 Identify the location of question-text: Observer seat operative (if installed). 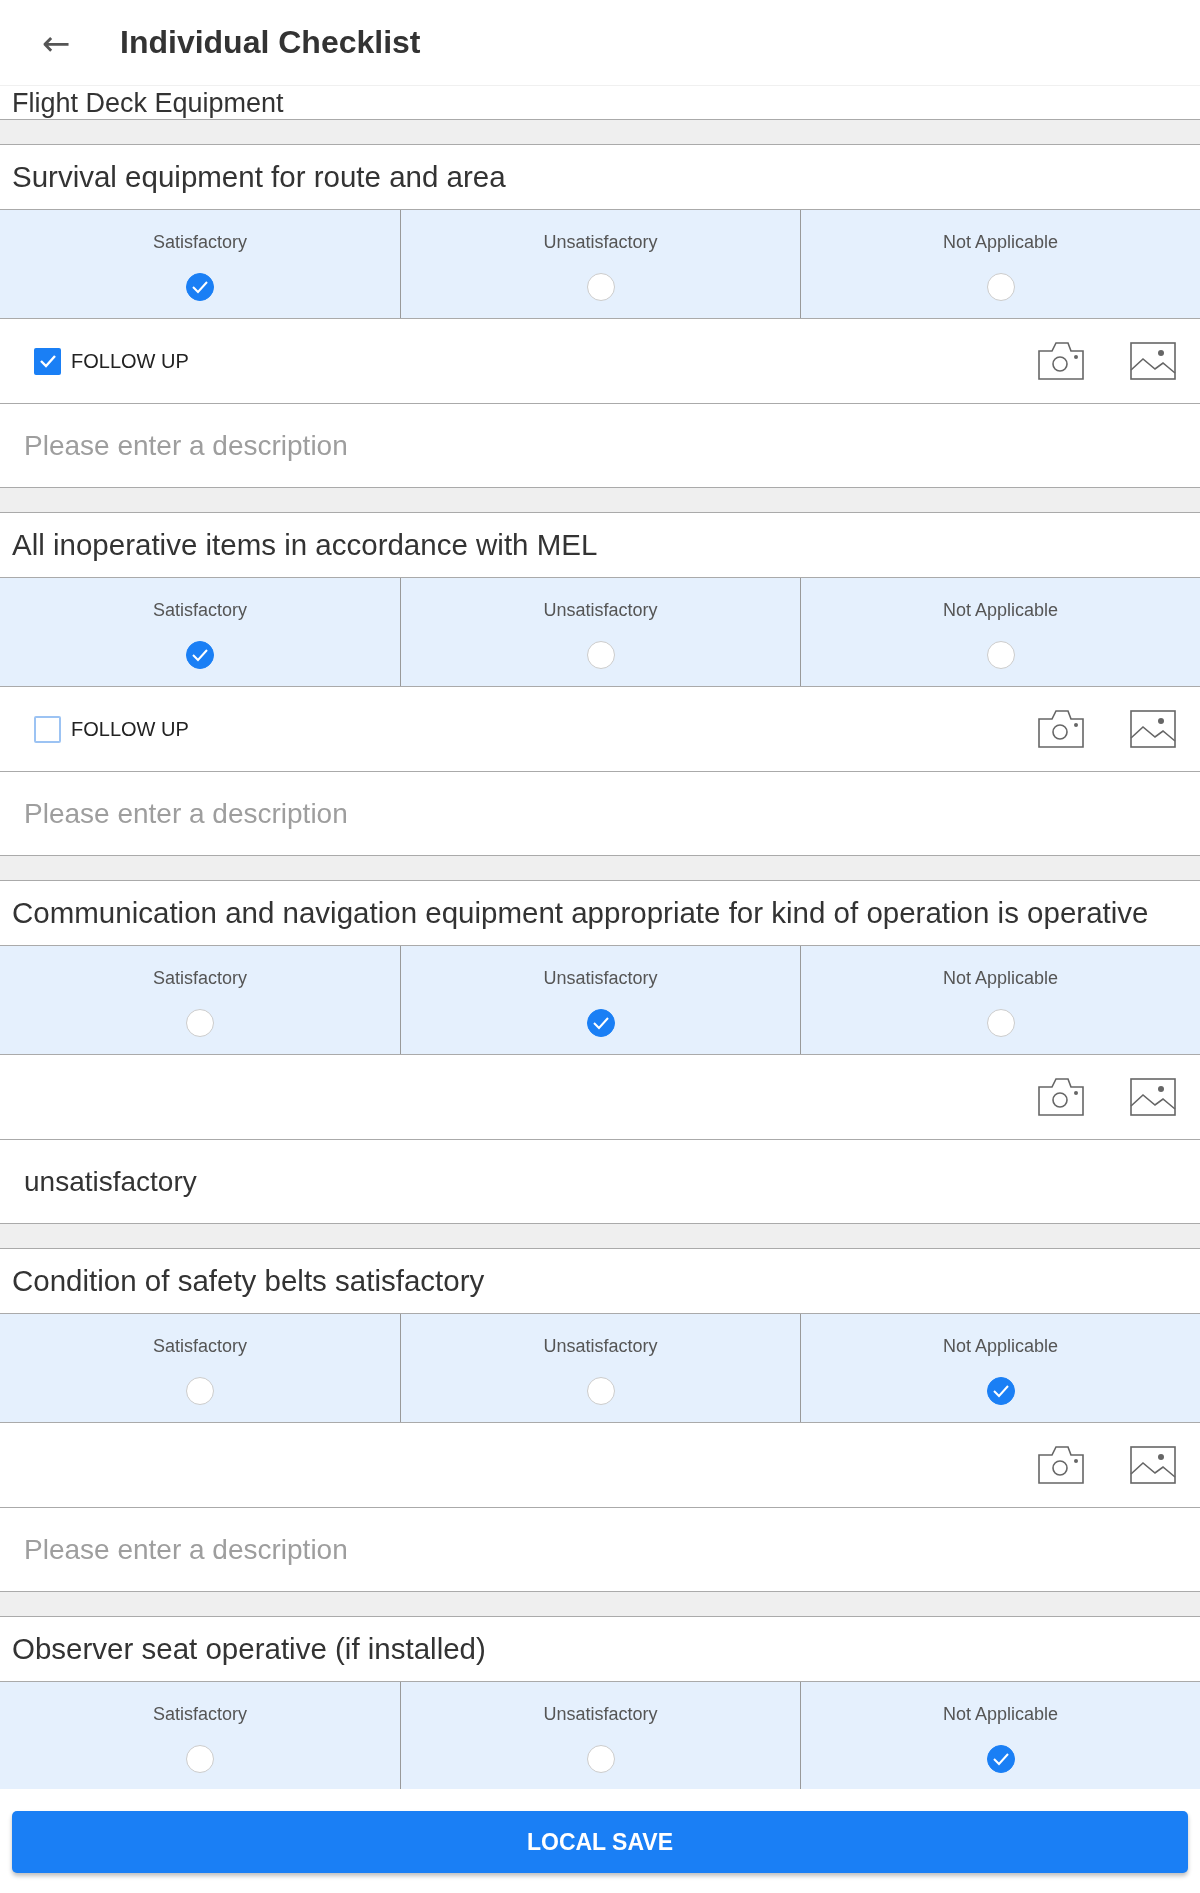
(249, 1649).